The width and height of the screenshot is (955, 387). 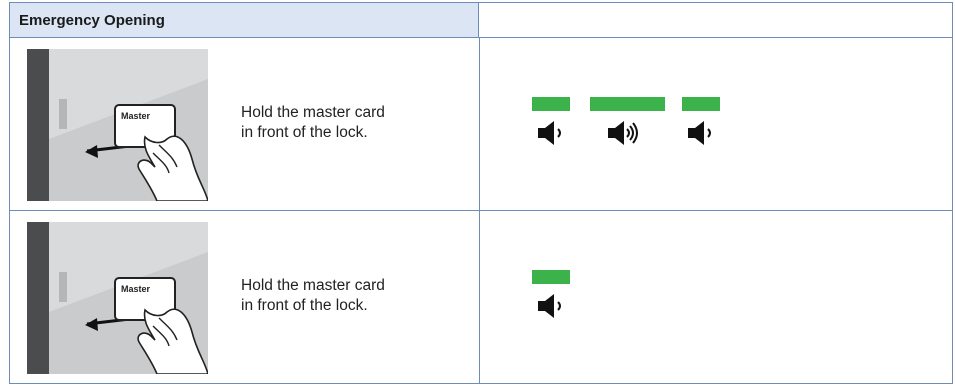 I want to click on led-green-long, so click(x=627, y=104).